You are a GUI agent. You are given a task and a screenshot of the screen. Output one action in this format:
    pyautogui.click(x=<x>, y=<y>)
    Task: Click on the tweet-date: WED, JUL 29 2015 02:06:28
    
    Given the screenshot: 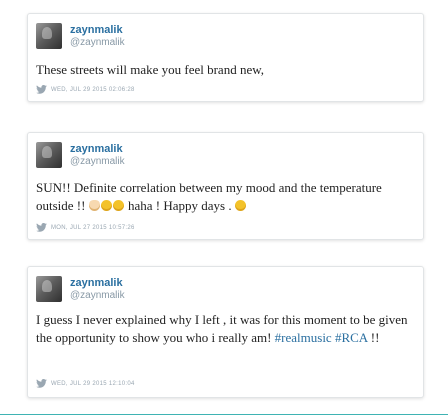 What is the action you would take?
    pyautogui.click(x=93, y=90)
    